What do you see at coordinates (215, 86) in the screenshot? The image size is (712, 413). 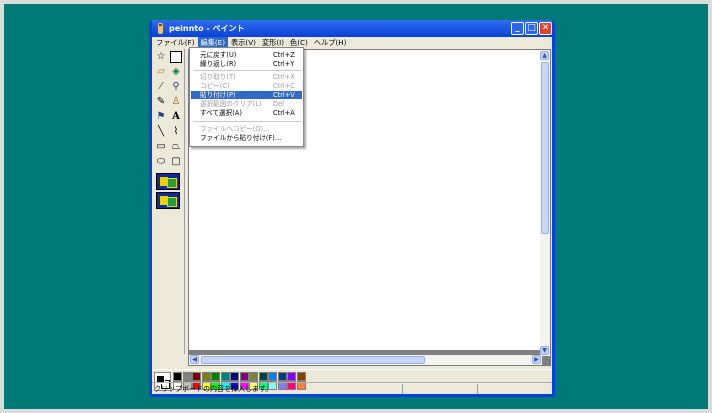 I see `menu-item-label: コピー(C)` at bounding box center [215, 86].